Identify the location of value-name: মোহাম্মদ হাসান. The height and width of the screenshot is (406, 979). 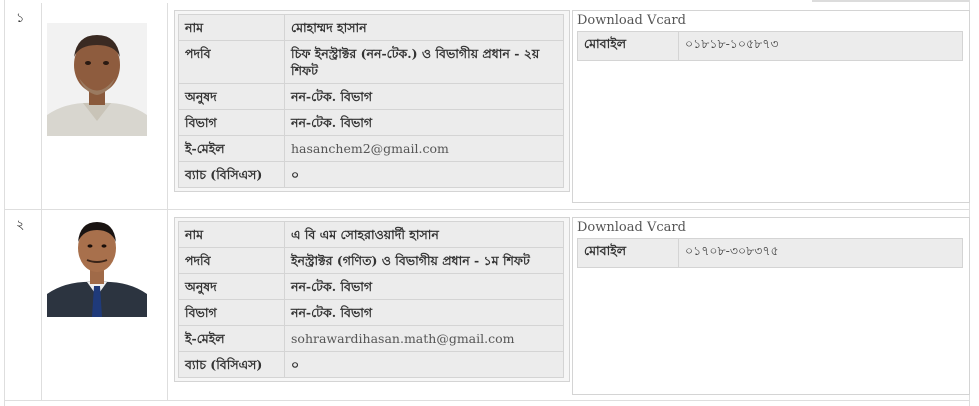
(424, 27).